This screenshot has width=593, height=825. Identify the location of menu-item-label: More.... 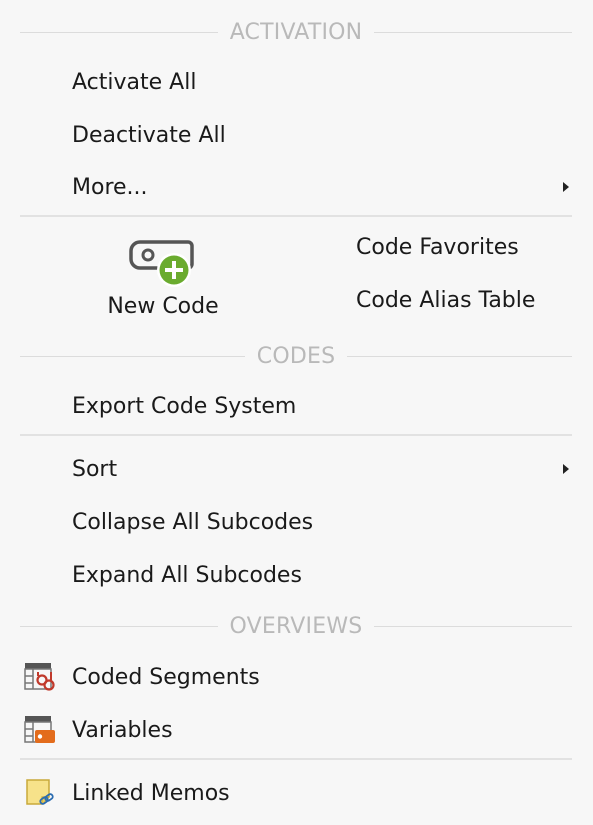
(110, 187).